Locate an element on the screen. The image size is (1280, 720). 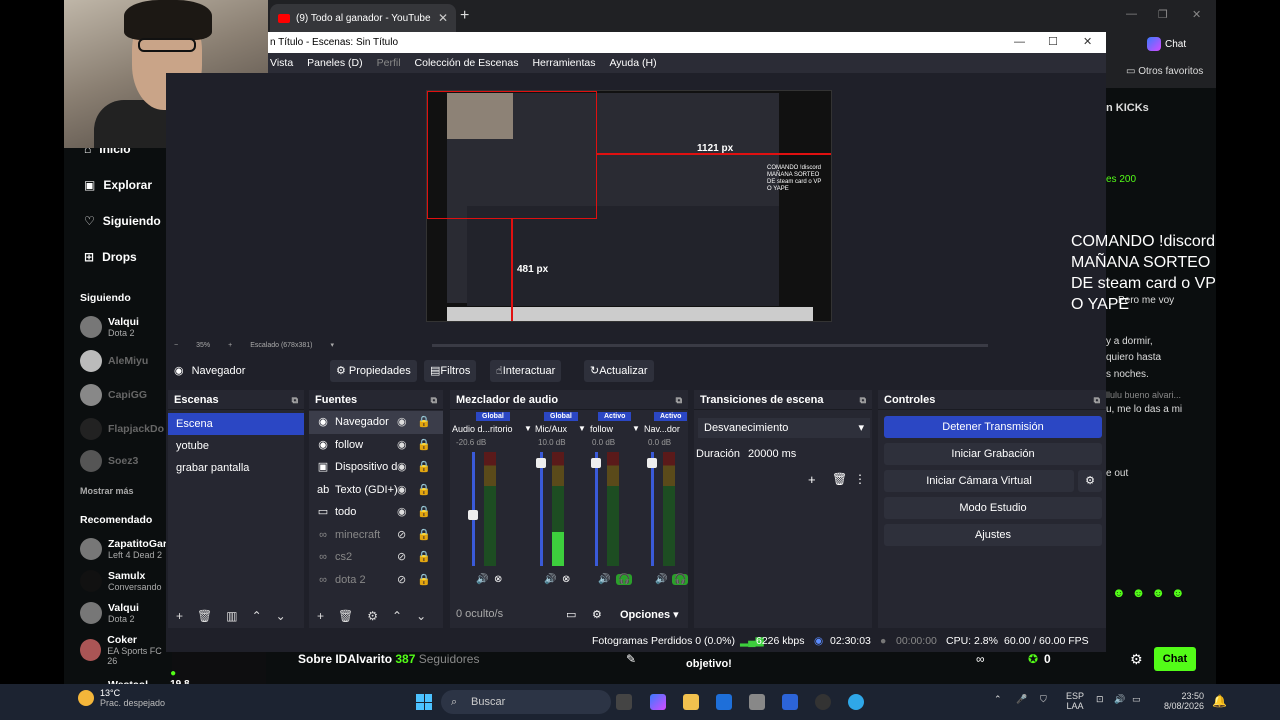
show-more-link: Mostrar más is located at coordinates (107, 491).